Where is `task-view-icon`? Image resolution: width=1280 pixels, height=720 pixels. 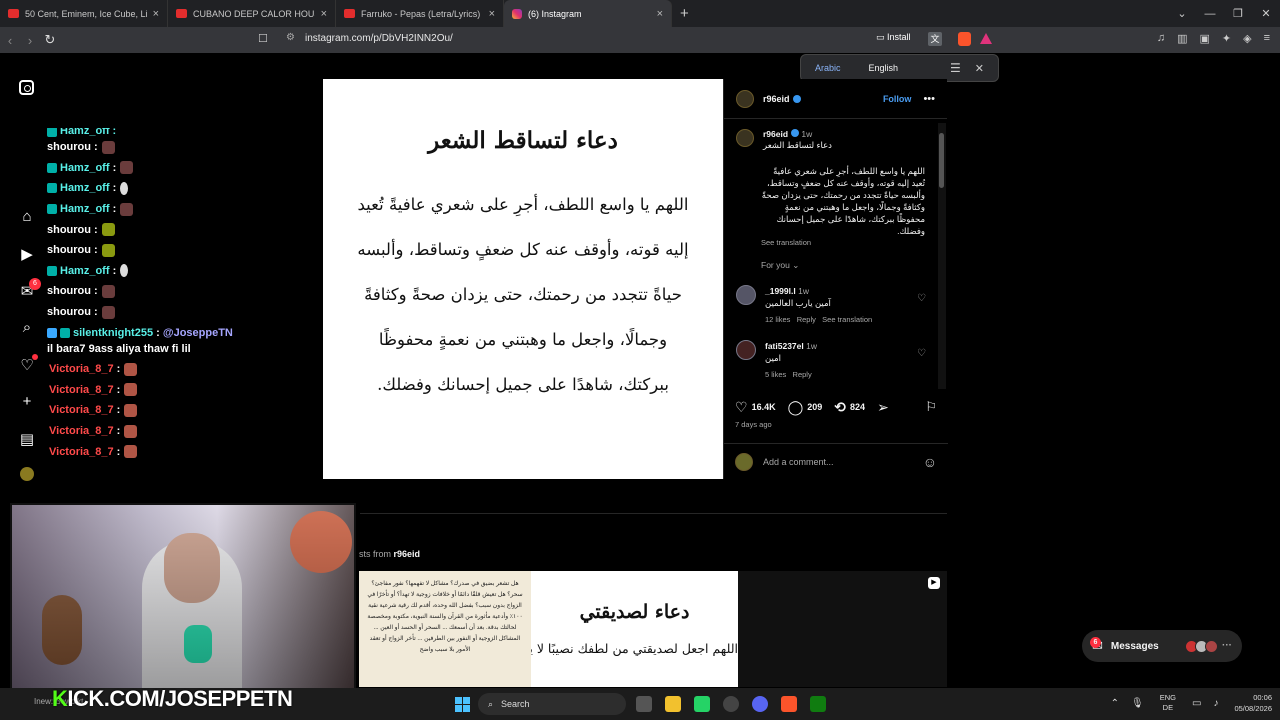
task-view-icon is located at coordinates (644, 704).